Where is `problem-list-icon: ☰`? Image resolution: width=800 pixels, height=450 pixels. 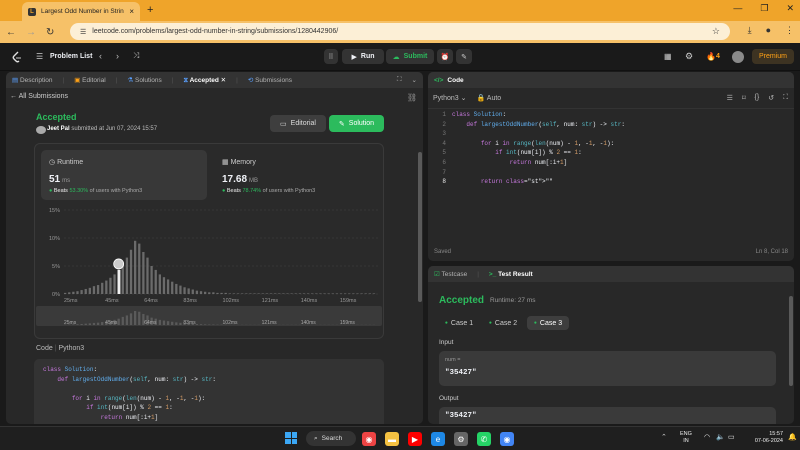
problem-list-icon: ☰ is located at coordinates (39, 56).